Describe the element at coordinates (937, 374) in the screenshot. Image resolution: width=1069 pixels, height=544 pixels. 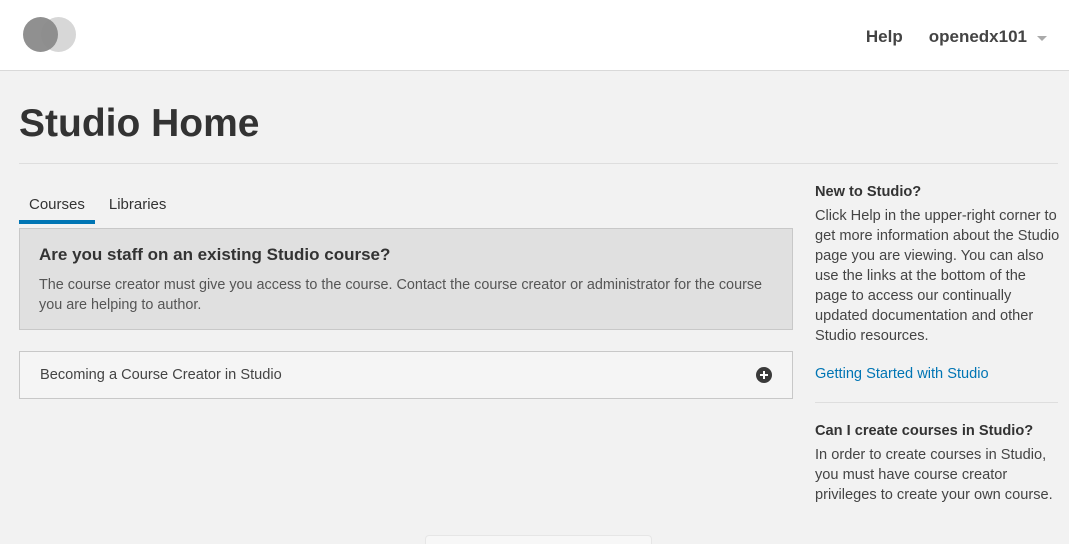
I see `getting-started-link: Getting Started with Studio` at that location.